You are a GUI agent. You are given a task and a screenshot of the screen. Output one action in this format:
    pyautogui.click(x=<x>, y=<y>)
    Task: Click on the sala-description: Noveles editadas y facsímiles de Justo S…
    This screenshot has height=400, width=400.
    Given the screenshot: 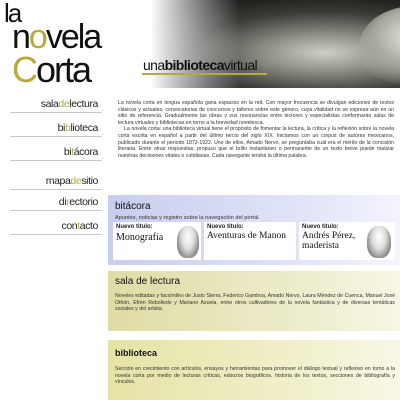 What is the action you would take?
    pyautogui.click(x=255, y=303)
    